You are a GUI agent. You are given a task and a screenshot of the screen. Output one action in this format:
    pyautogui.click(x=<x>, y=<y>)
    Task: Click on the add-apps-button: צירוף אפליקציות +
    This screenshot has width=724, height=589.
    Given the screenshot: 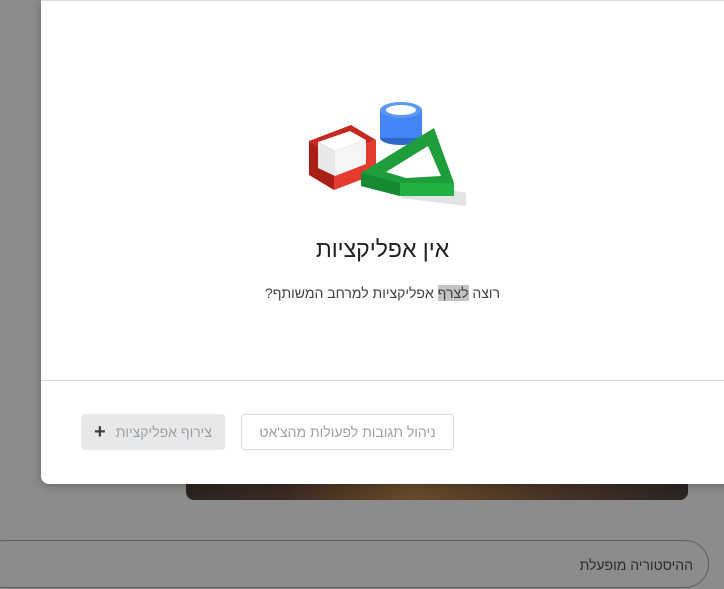 What is the action you would take?
    pyautogui.click(x=153, y=432)
    